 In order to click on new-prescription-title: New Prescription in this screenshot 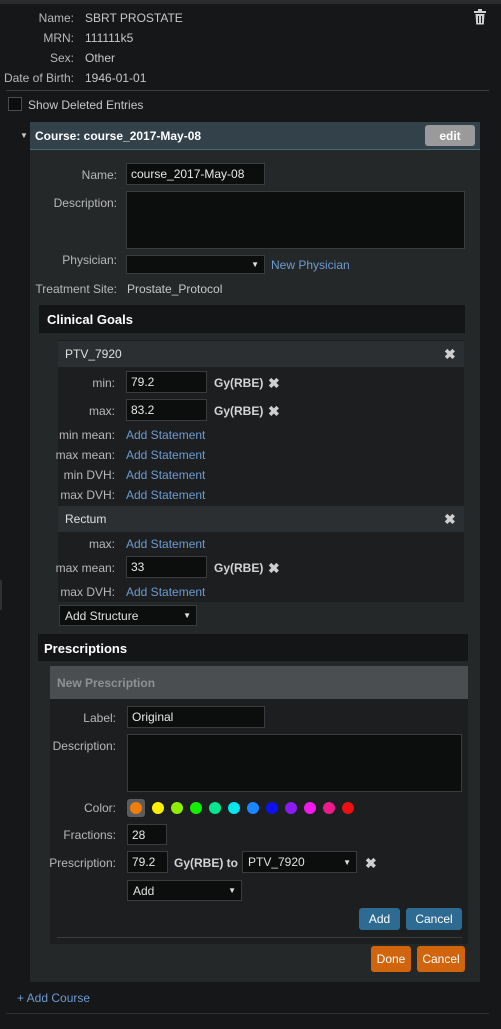, I will do `click(106, 683)`.